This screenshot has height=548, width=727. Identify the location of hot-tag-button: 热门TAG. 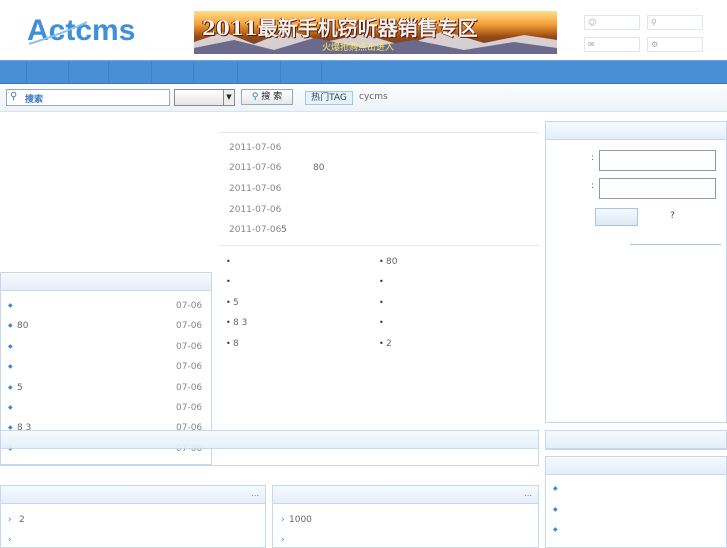
(329, 98).